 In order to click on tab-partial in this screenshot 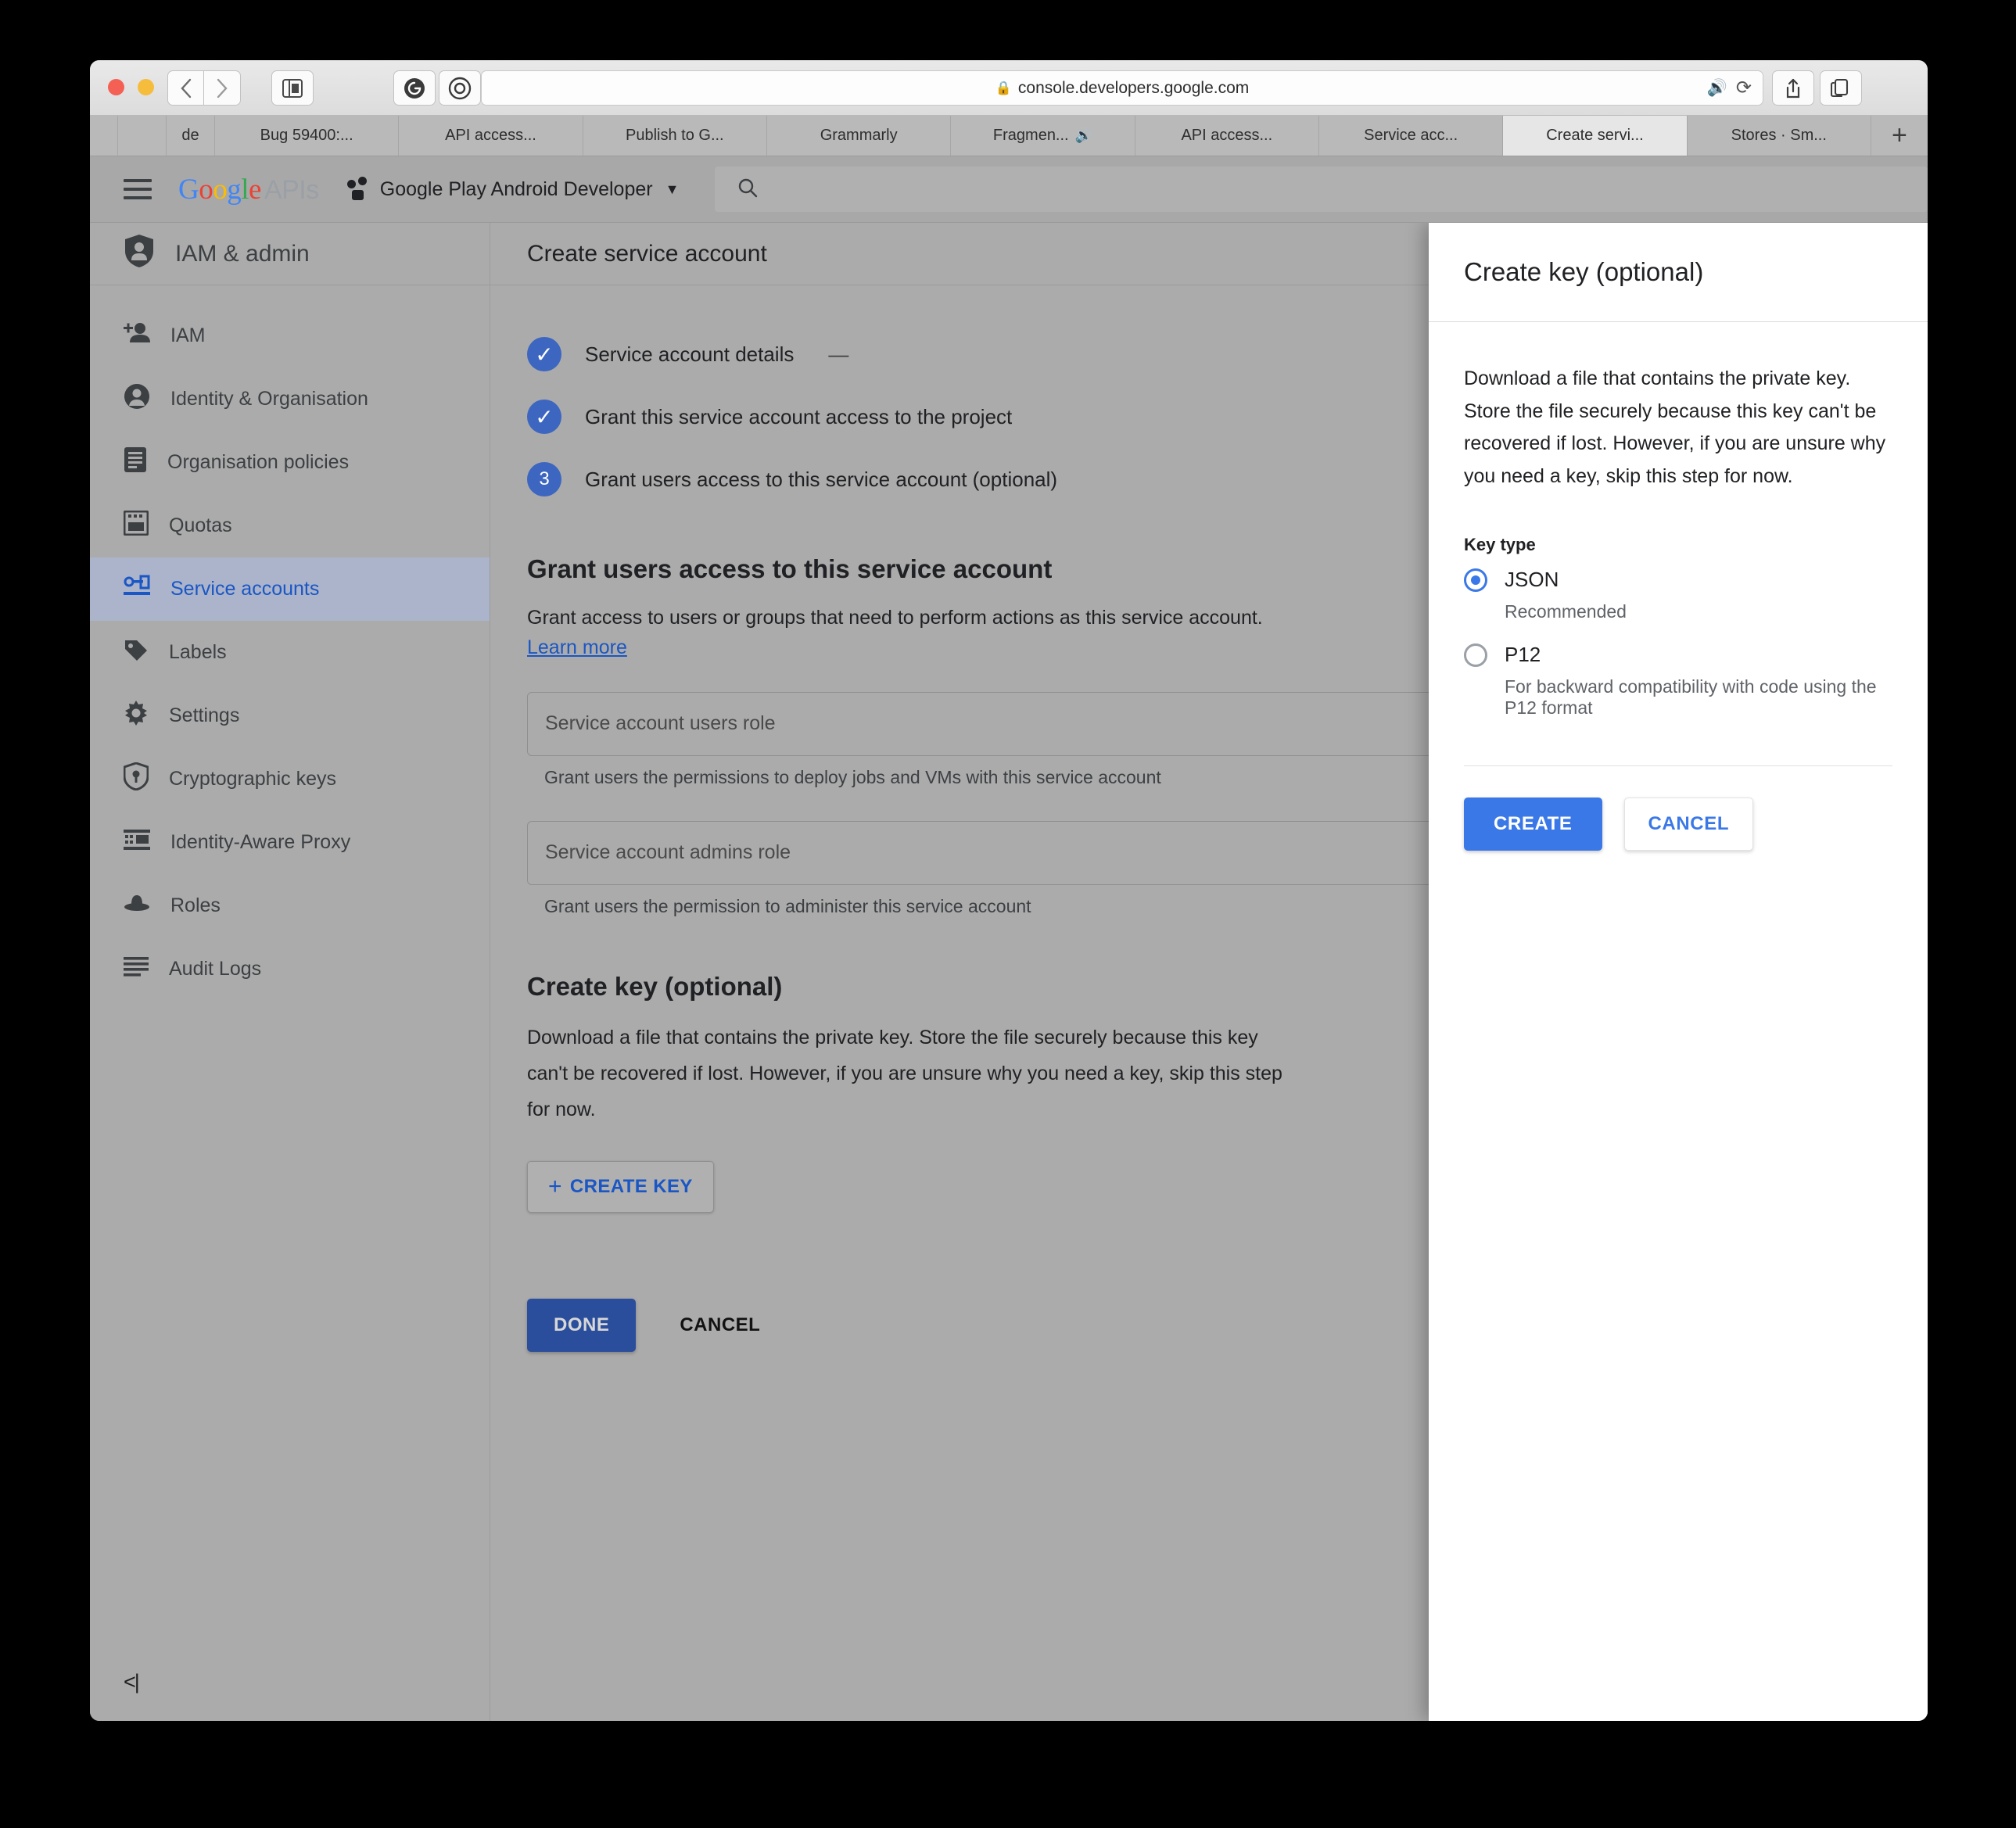, I will do `click(142, 136)`.